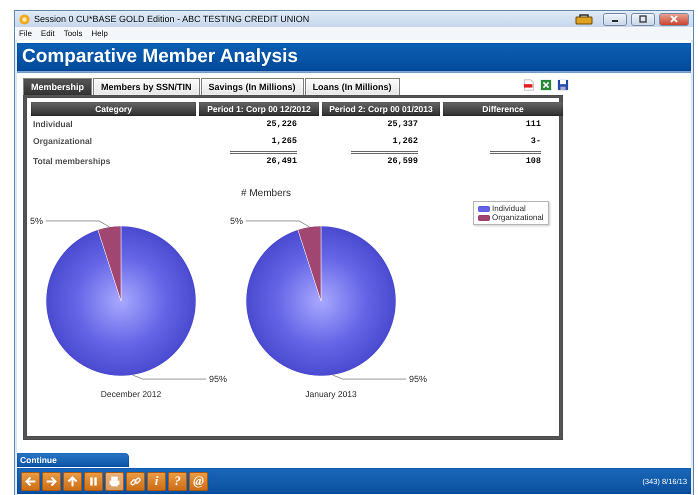  I want to click on close-button, so click(674, 19).